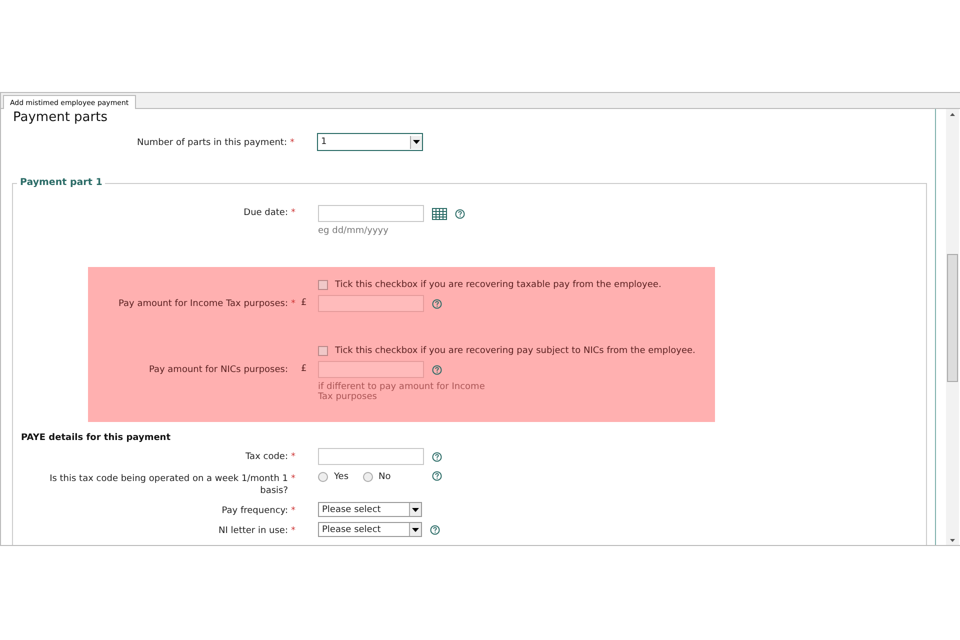 Image resolution: width=960 pixels, height=640 pixels. What do you see at coordinates (498, 285) in the screenshot?
I see `checkbox-label: Tick this checkbox if you are recovering taxable pay from the employee.` at bounding box center [498, 285].